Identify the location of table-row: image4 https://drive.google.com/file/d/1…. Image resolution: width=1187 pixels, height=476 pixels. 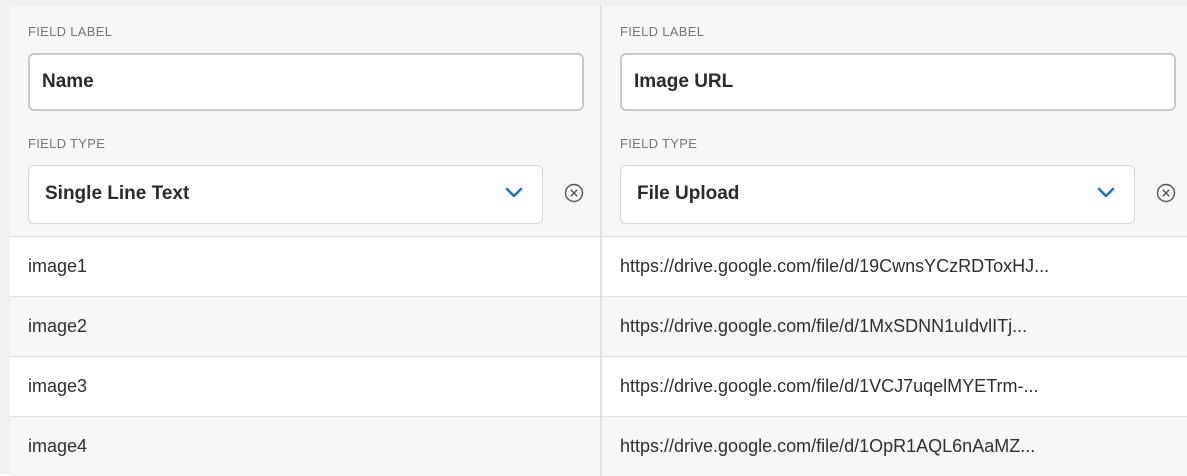
(598, 446).